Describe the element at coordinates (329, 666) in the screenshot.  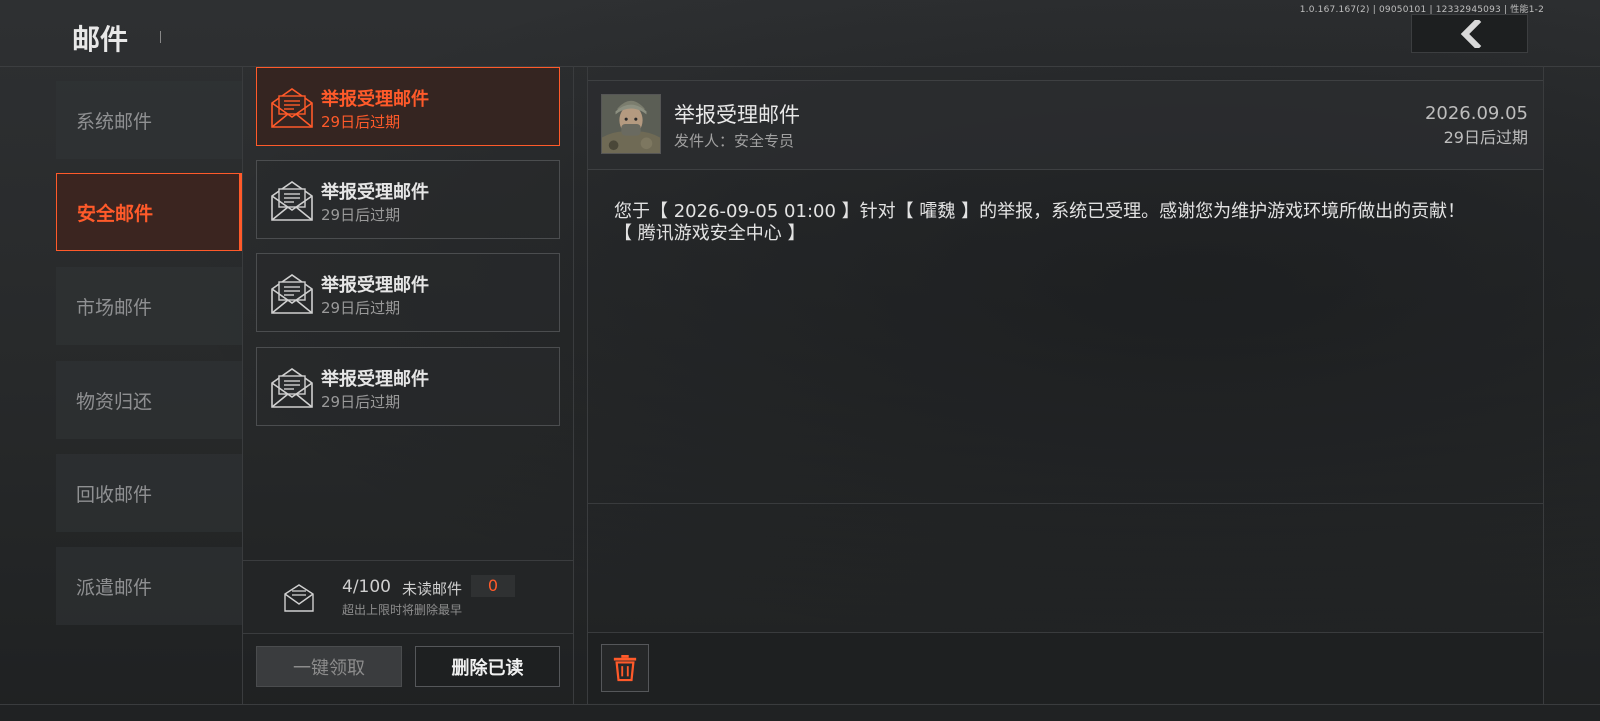
I see `claim-all-button: 一键领取` at that location.